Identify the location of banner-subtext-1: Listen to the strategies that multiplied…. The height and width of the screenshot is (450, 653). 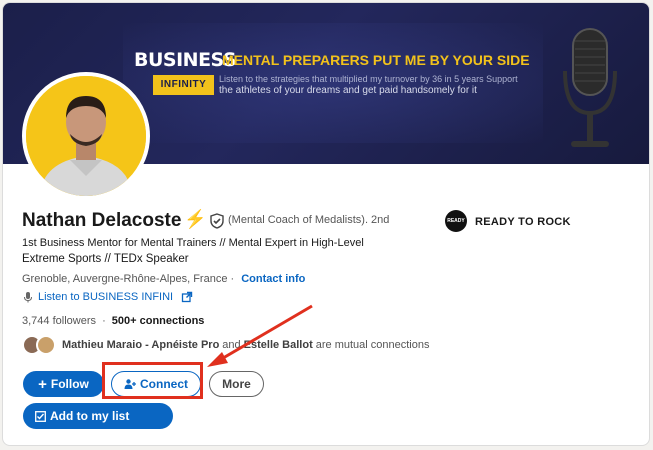
(368, 79).